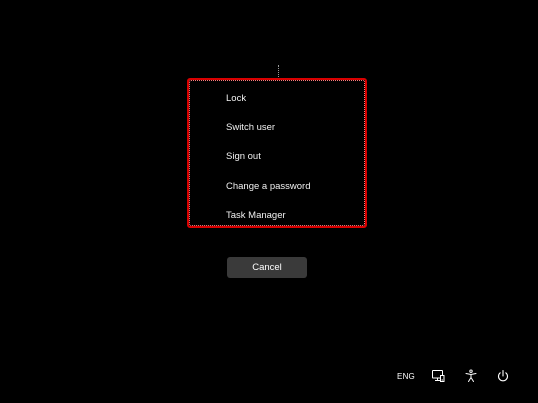 The width and height of the screenshot is (538, 403). What do you see at coordinates (438, 376) in the screenshot?
I see `network-icon` at bounding box center [438, 376].